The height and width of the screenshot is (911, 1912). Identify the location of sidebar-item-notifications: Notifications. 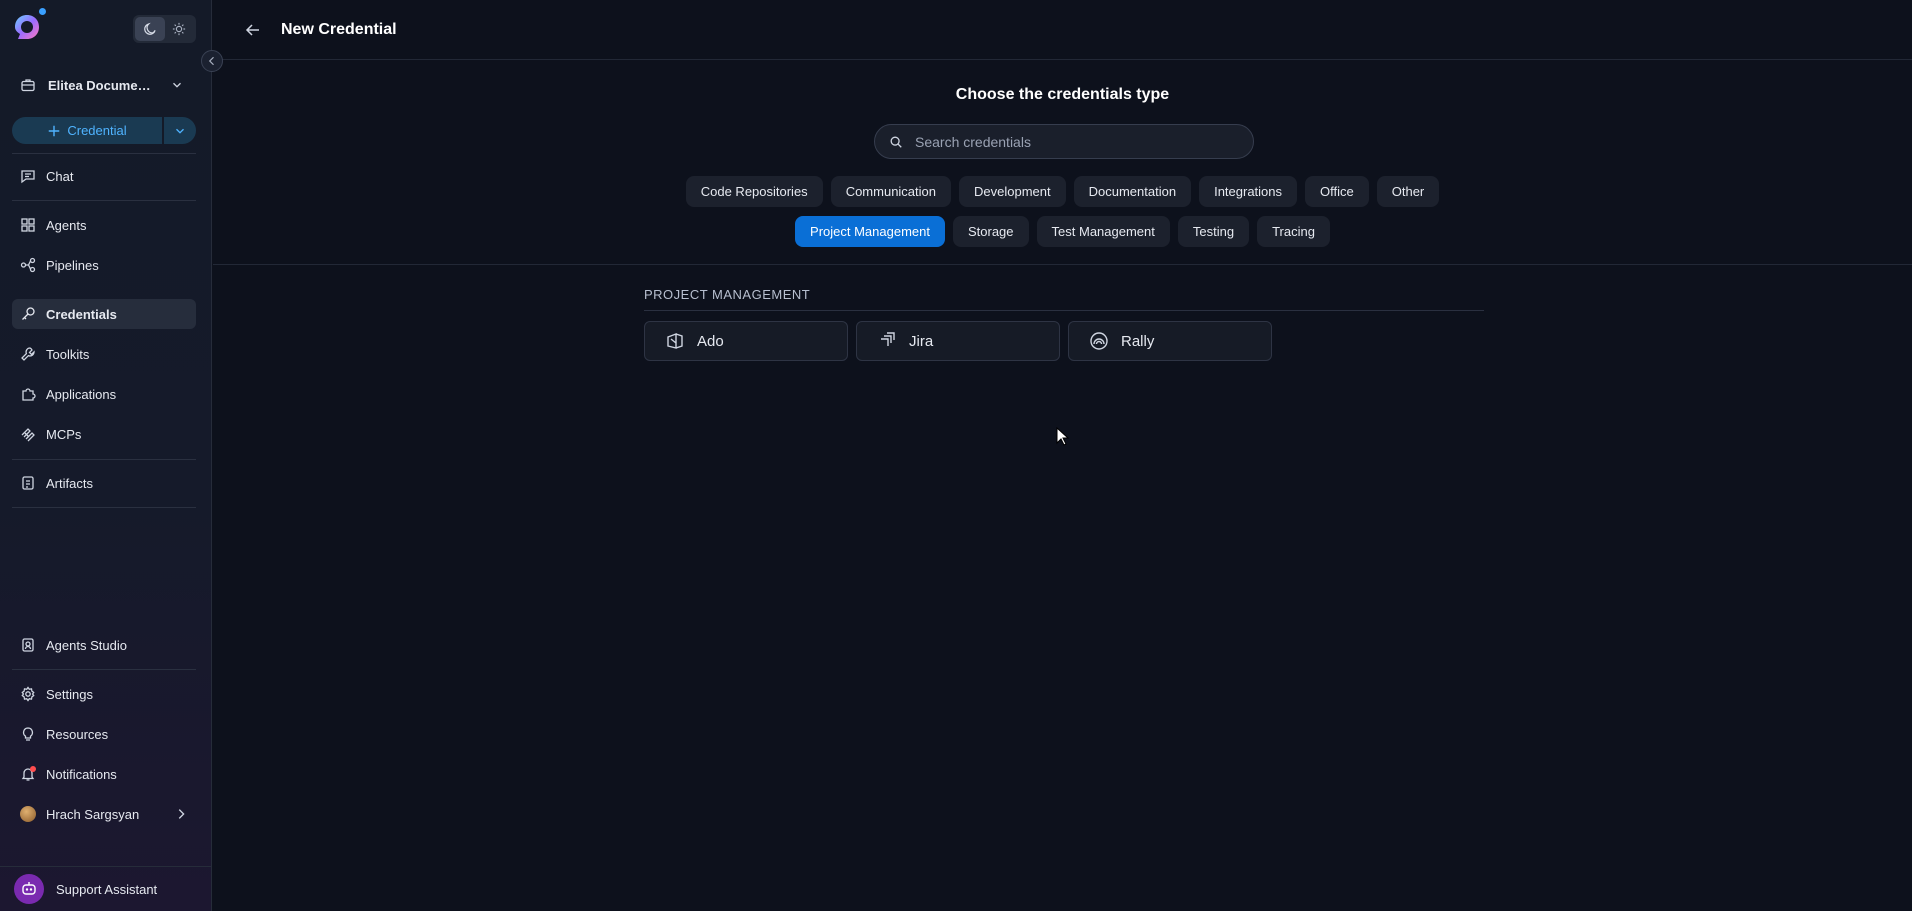
(104, 774).